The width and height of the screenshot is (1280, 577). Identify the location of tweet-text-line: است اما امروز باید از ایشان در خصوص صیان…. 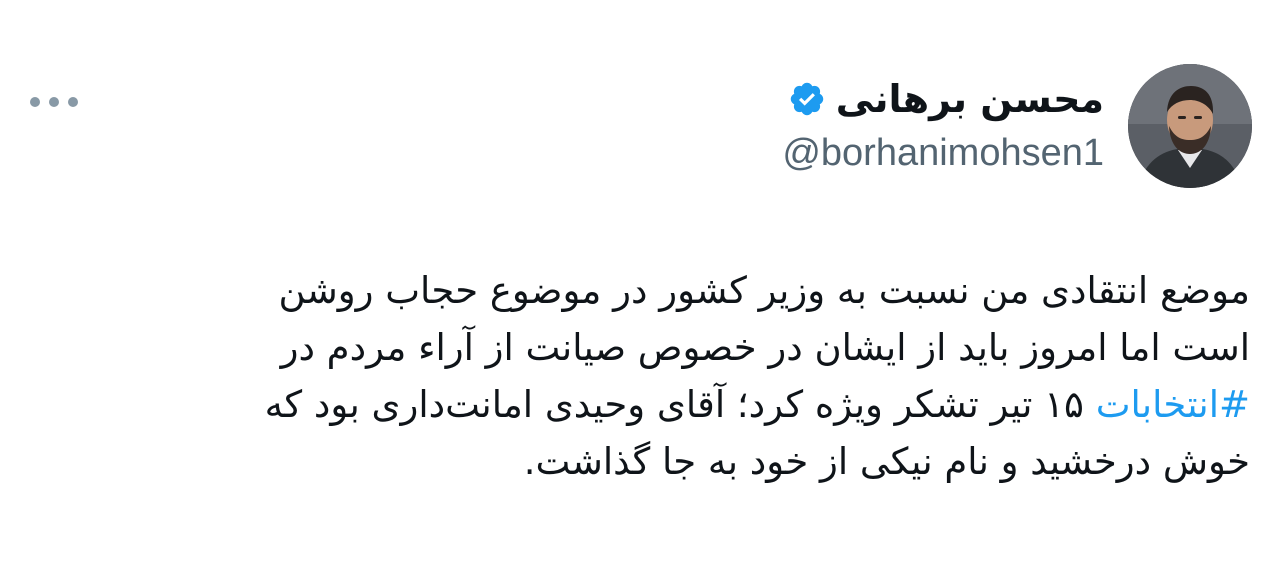
(765, 347).